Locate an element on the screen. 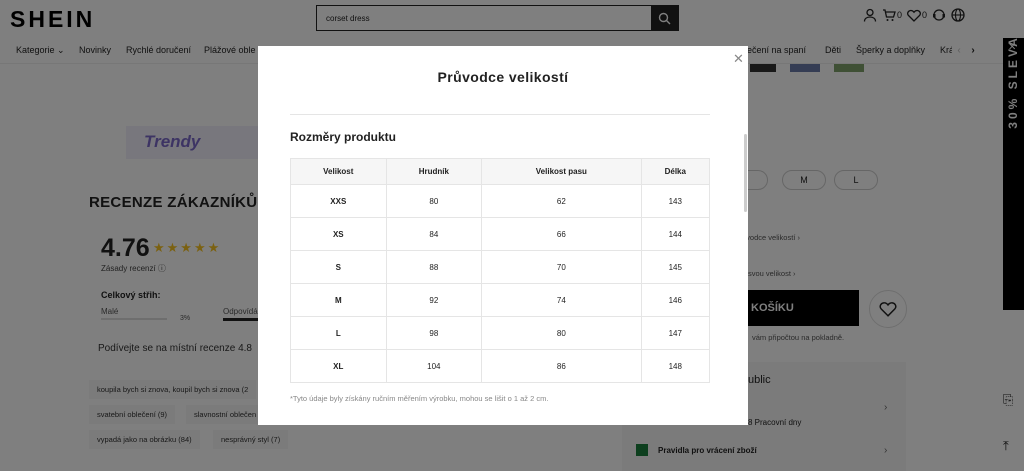 The width and height of the screenshot is (1024, 471). section-title: Rozměry produktu is located at coordinates (343, 137).